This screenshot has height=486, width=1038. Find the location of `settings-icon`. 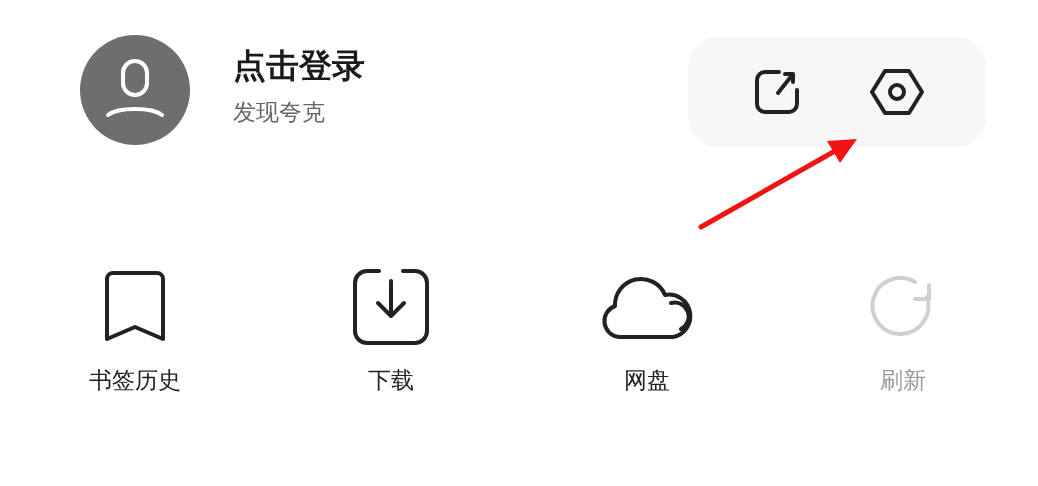

settings-icon is located at coordinates (897, 92).